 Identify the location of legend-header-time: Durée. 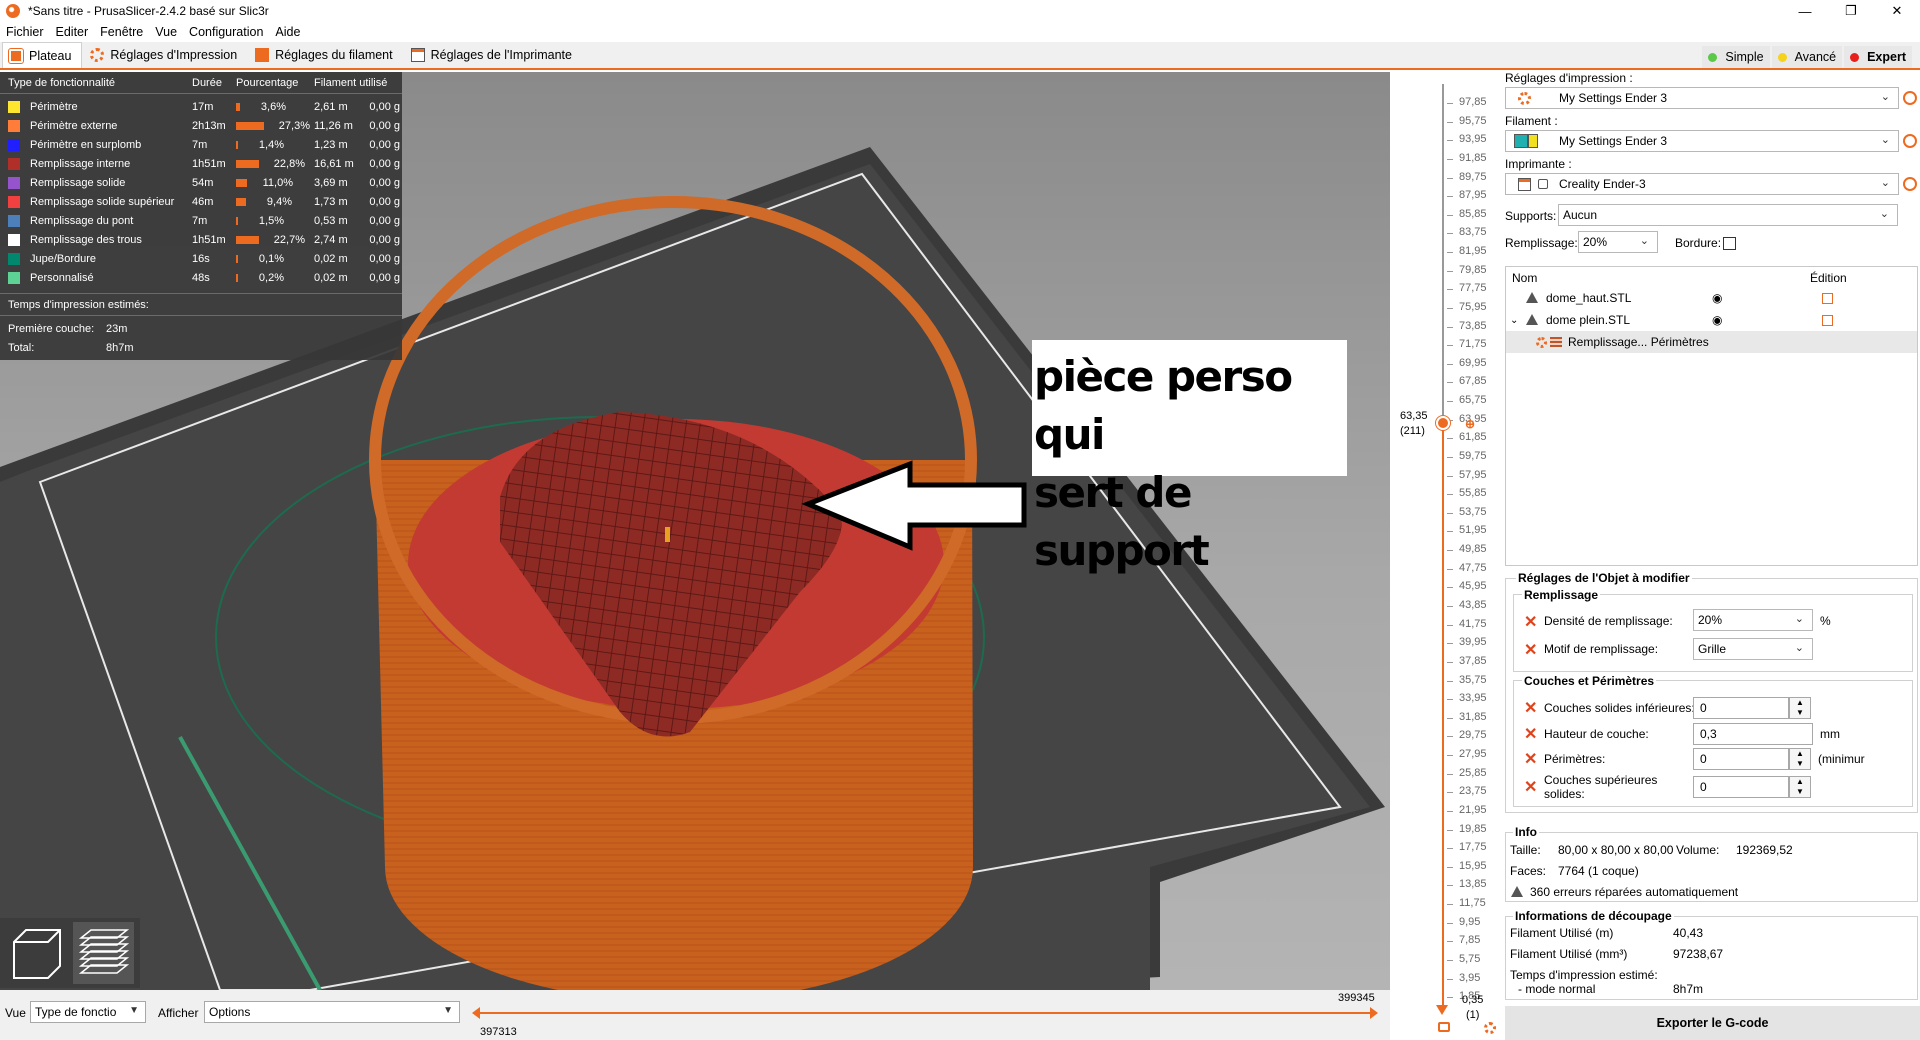
(207, 82).